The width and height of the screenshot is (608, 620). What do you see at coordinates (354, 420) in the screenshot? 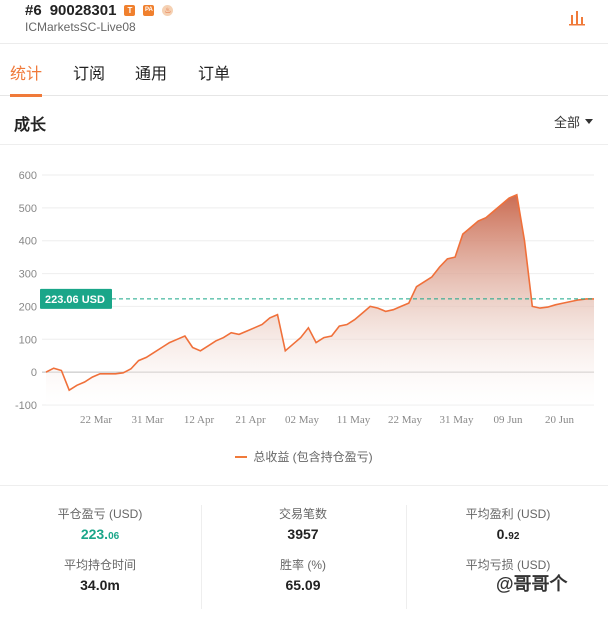
I see `x-tick-label: 11 May` at bounding box center [354, 420].